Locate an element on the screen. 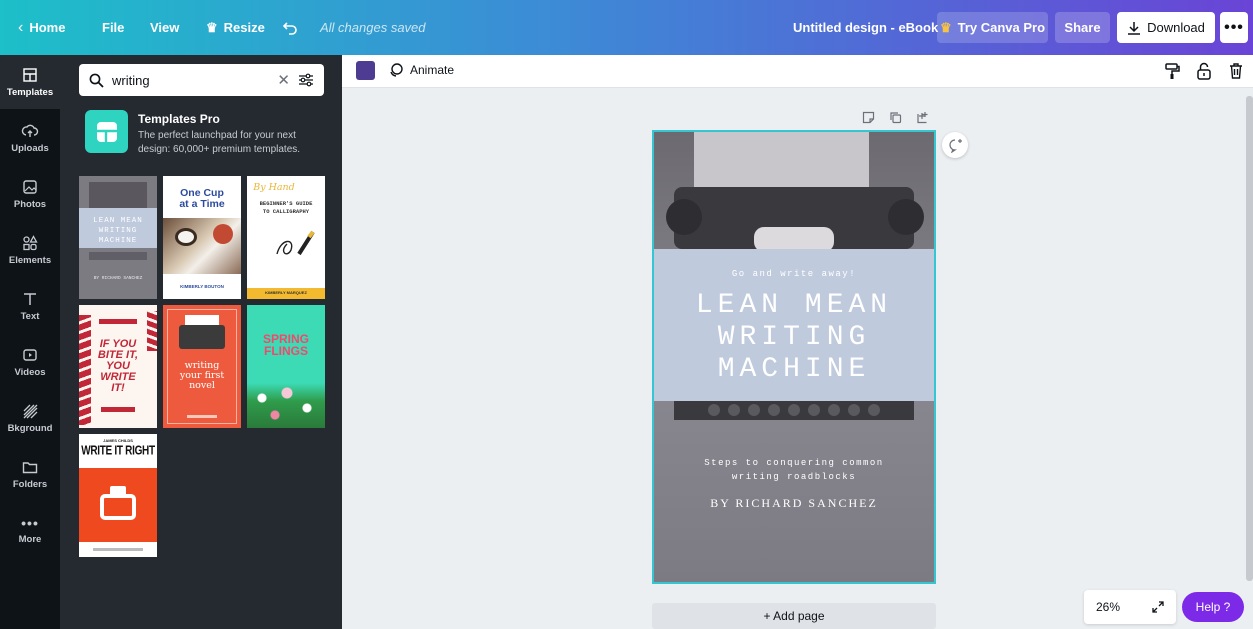 Image resolution: width=1253 pixels, height=629 pixels. undo-icon is located at coordinates (289, 28).